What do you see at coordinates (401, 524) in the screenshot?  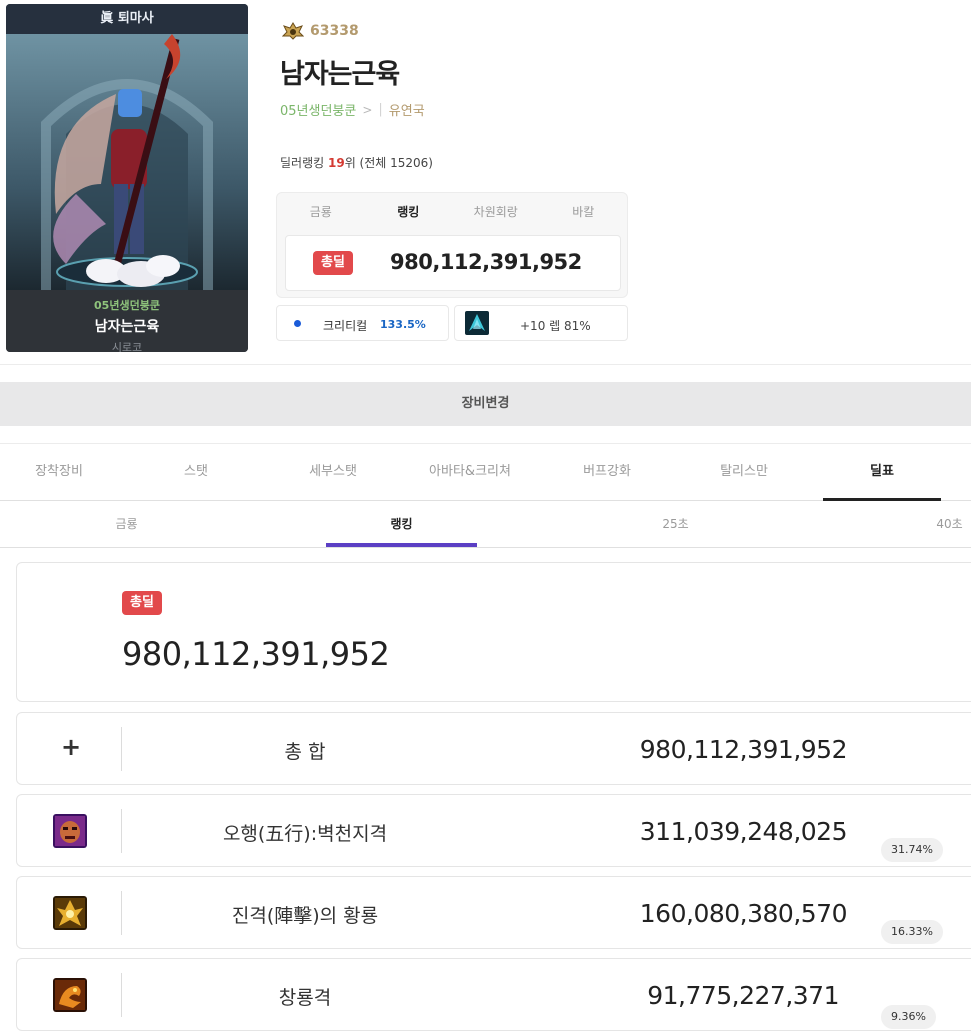 I see `subtab-ranking: 랭킹` at bounding box center [401, 524].